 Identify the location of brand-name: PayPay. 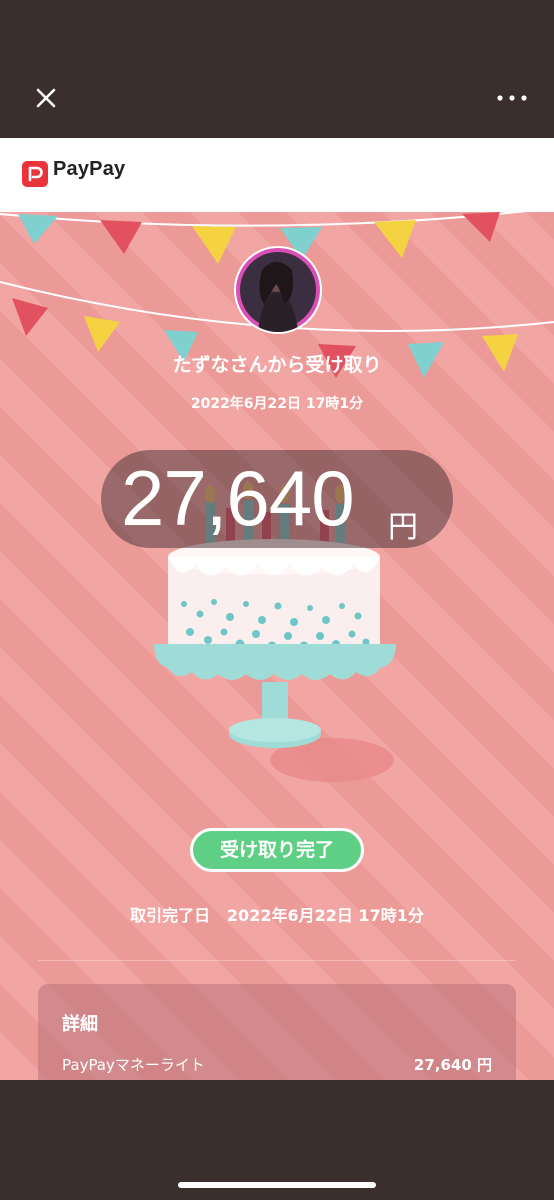
(89, 169).